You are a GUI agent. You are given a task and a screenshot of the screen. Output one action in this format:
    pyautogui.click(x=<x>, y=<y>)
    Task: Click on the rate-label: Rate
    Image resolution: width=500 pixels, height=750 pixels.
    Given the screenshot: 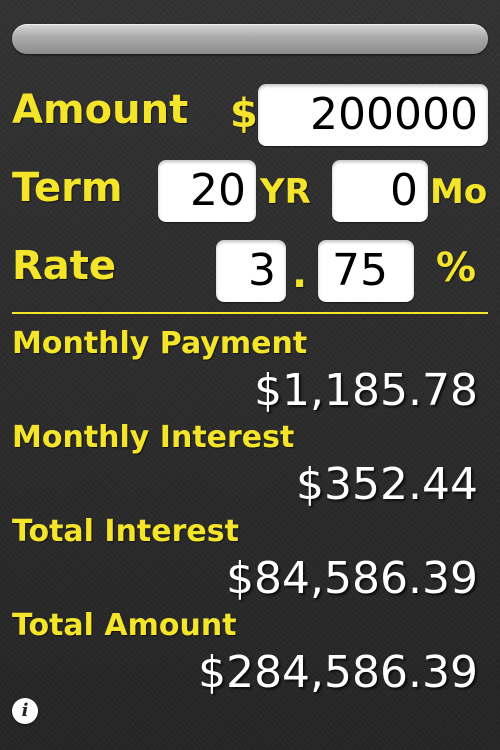 What is the action you would take?
    pyautogui.click(x=64, y=266)
    